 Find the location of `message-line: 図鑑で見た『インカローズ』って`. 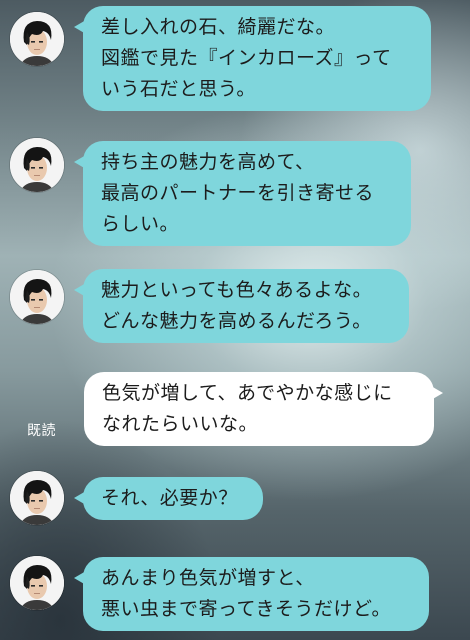

message-line: 図鑑で見た『インカローズ』って is located at coordinates (246, 58).